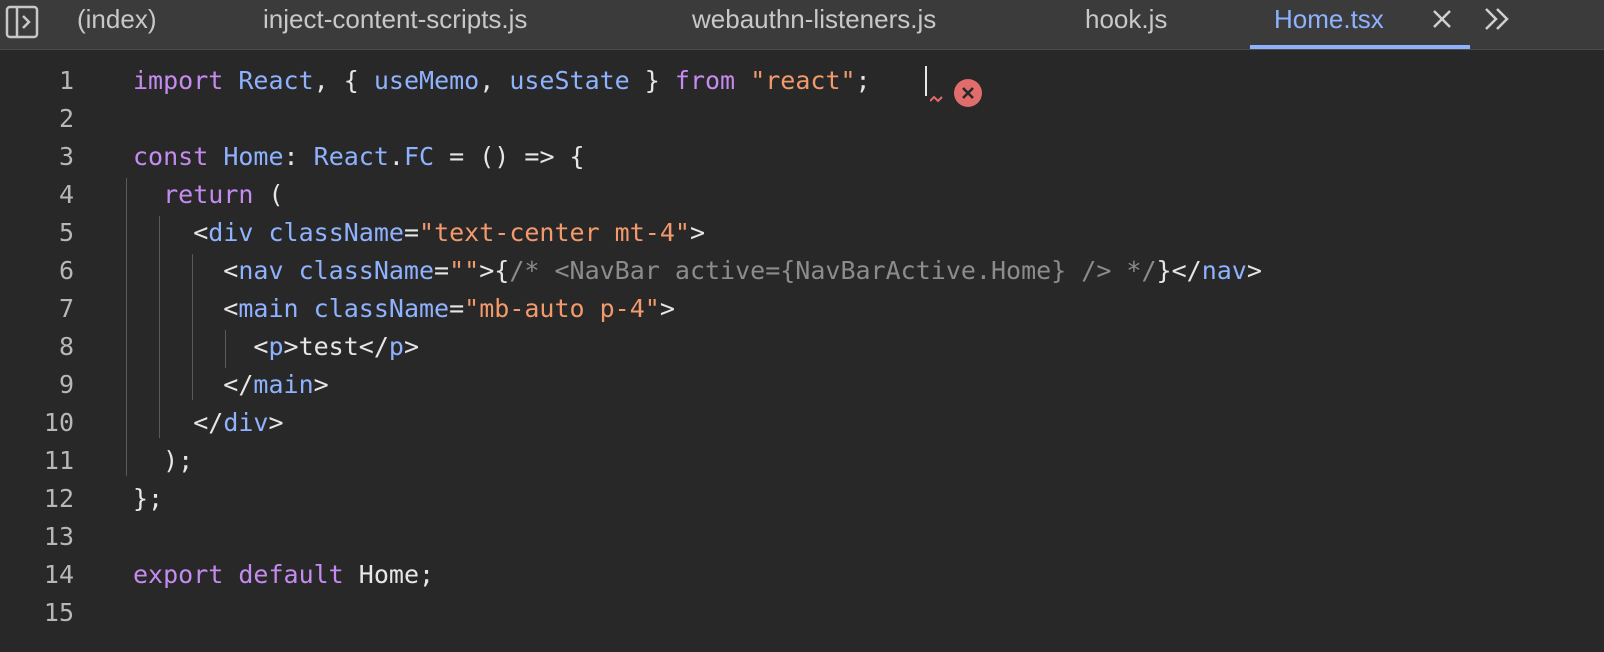 Image resolution: width=1604 pixels, height=652 pixels. What do you see at coordinates (276, 346) in the screenshot?
I see `code-text: <p>test</p>` at bounding box center [276, 346].